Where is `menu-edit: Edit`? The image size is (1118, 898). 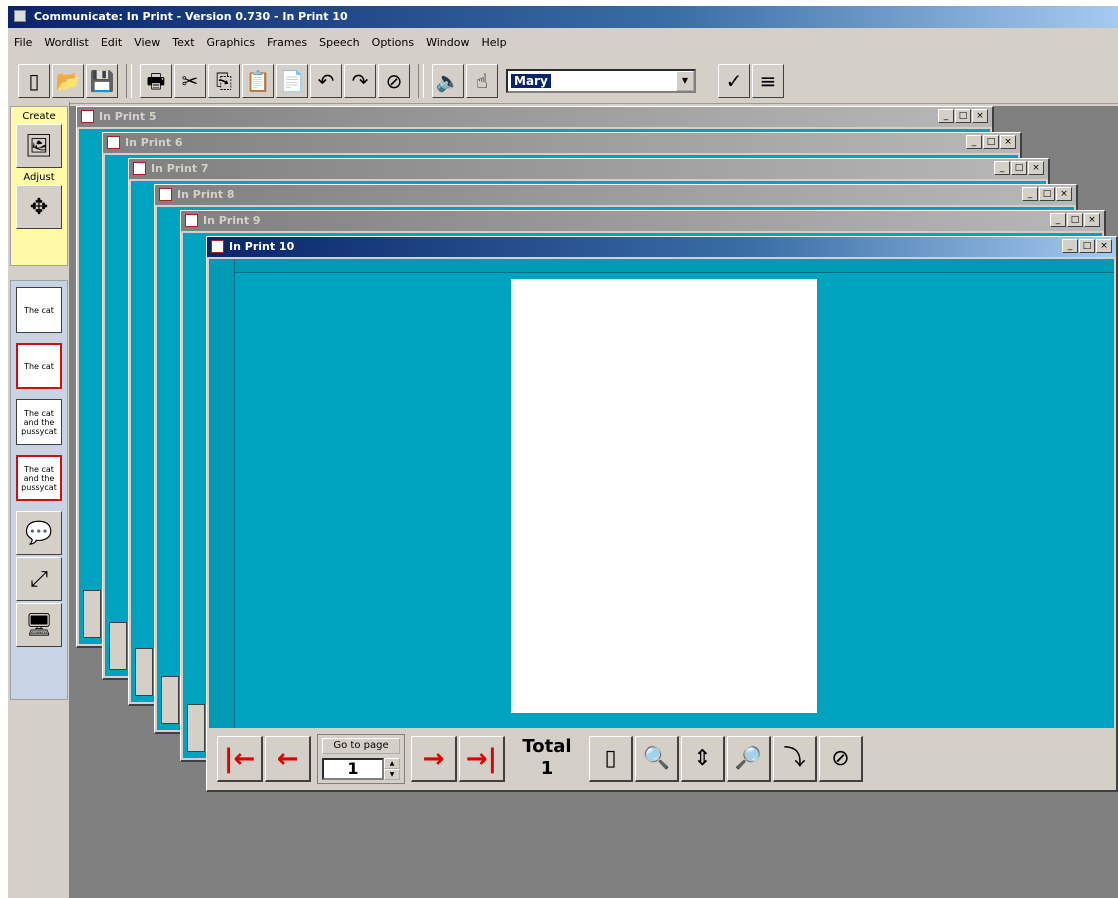 menu-edit: Edit is located at coordinates (111, 42).